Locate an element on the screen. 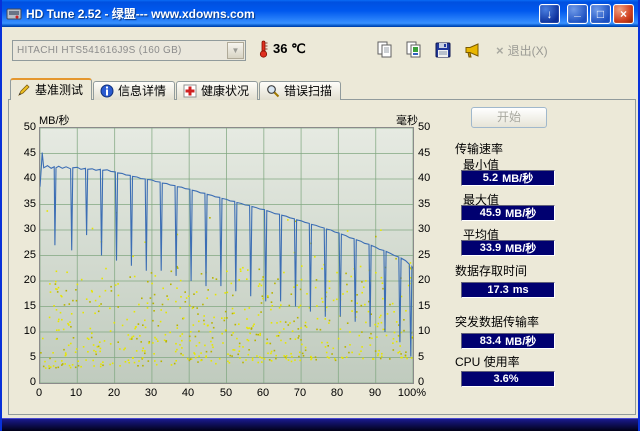 This screenshot has height=431, width=640. y-tick-label-right: 45 is located at coordinates (424, 153).